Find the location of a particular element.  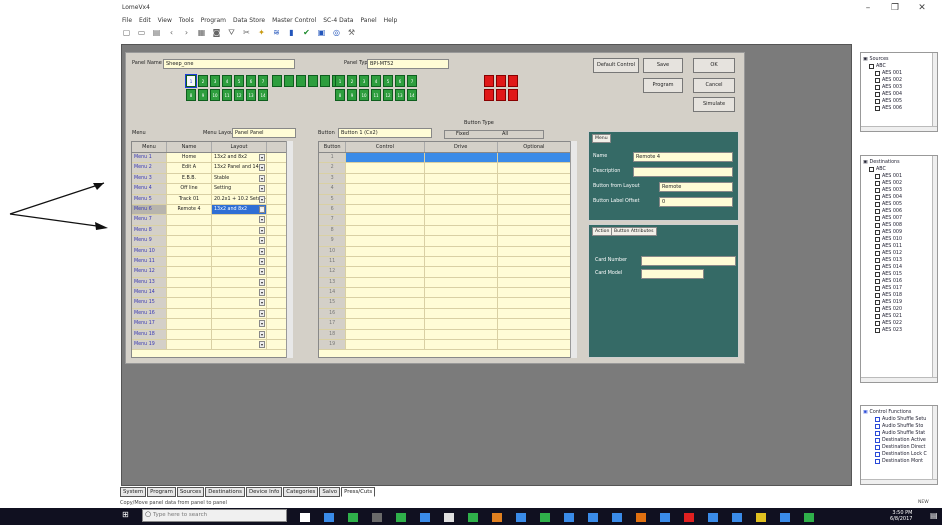

cancel-button: Cancel is located at coordinates (714, 85).